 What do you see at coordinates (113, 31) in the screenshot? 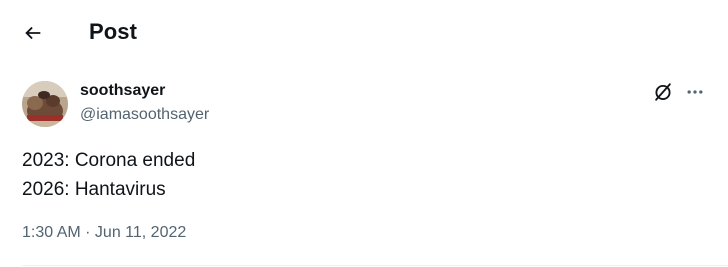
I see `page-title: Post` at bounding box center [113, 31].